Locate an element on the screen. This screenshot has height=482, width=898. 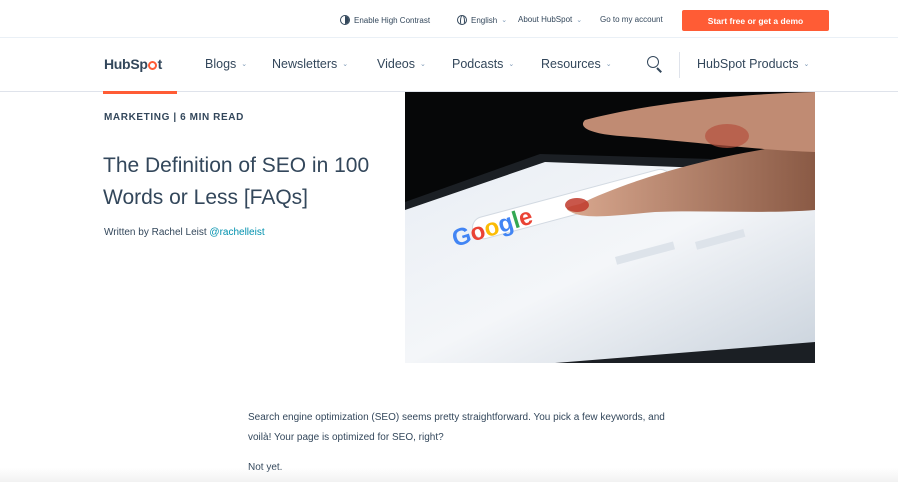
contrast-icon is located at coordinates (345, 20).